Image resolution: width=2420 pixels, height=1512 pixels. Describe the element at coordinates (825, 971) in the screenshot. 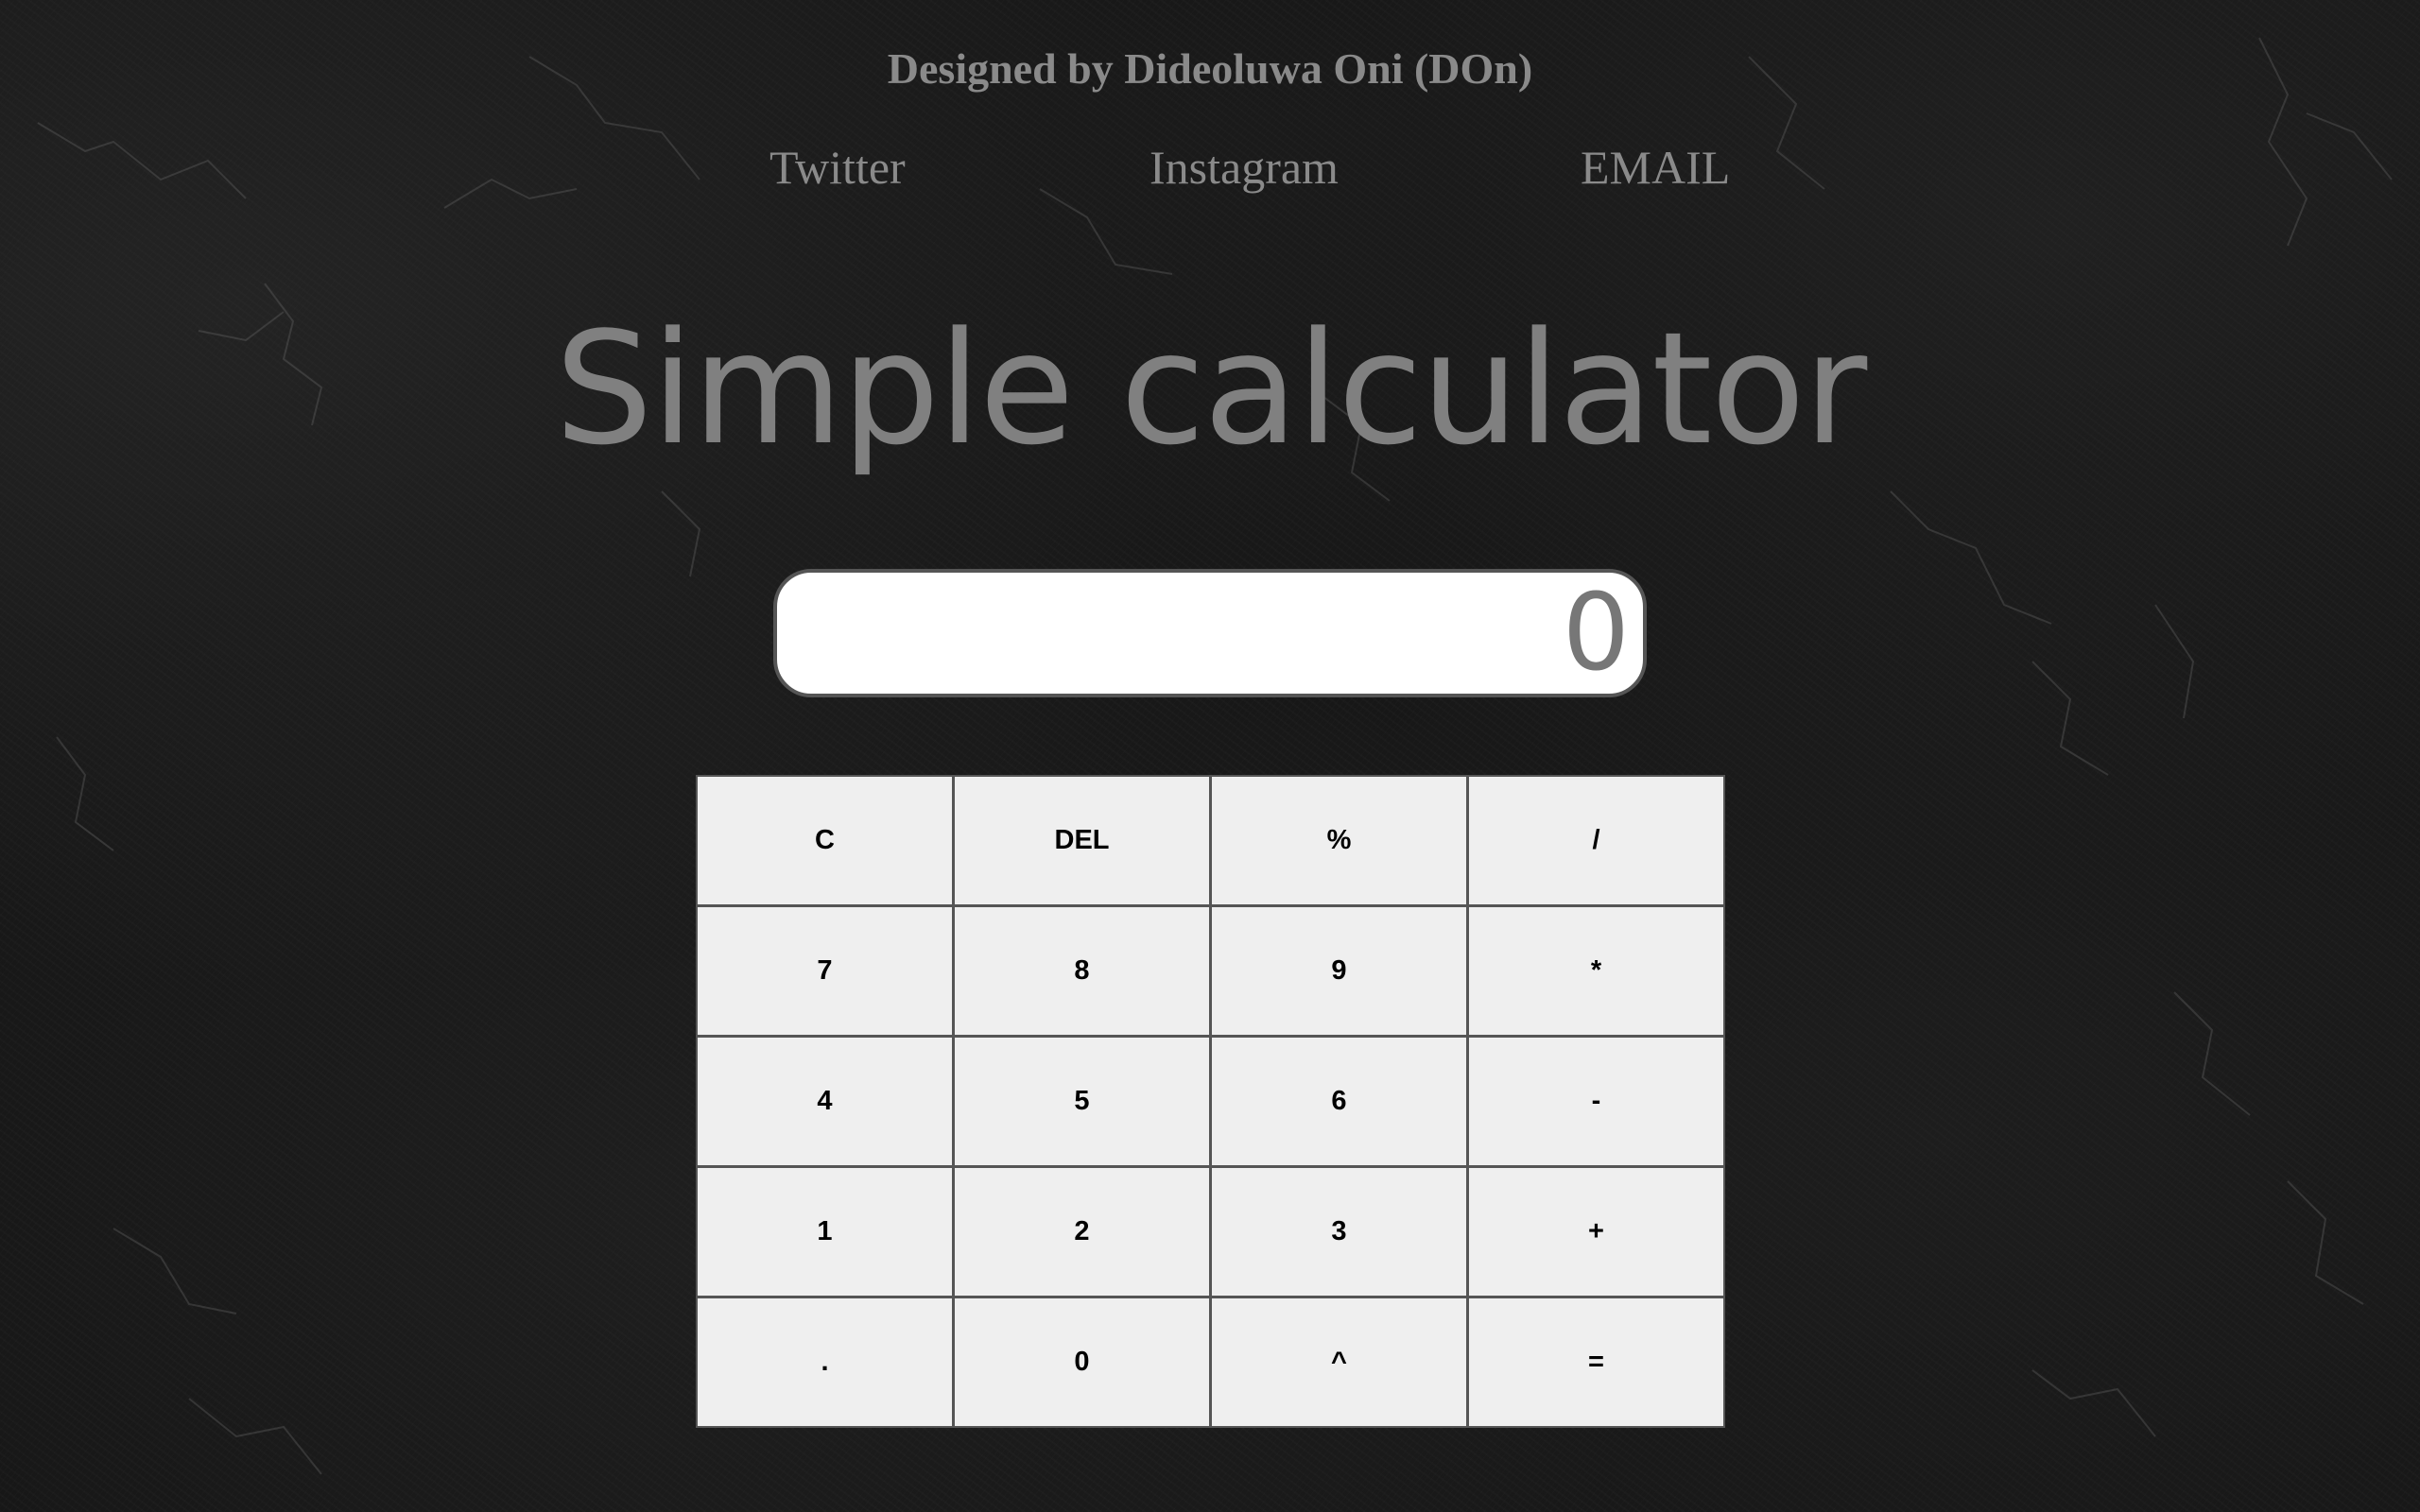

I see `digit-7-button: 7` at that location.